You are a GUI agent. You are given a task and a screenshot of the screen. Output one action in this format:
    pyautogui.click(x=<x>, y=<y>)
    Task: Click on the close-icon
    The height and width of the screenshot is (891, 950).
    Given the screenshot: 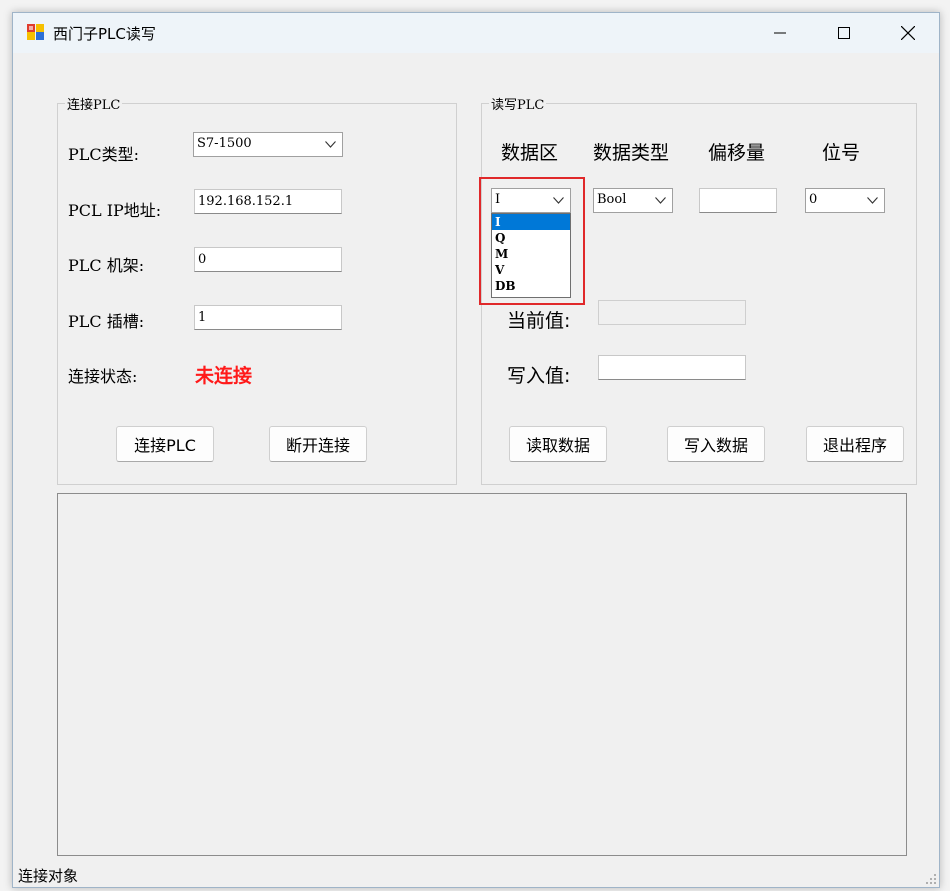 What is the action you would take?
    pyautogui.click(x=908, y=33)
    